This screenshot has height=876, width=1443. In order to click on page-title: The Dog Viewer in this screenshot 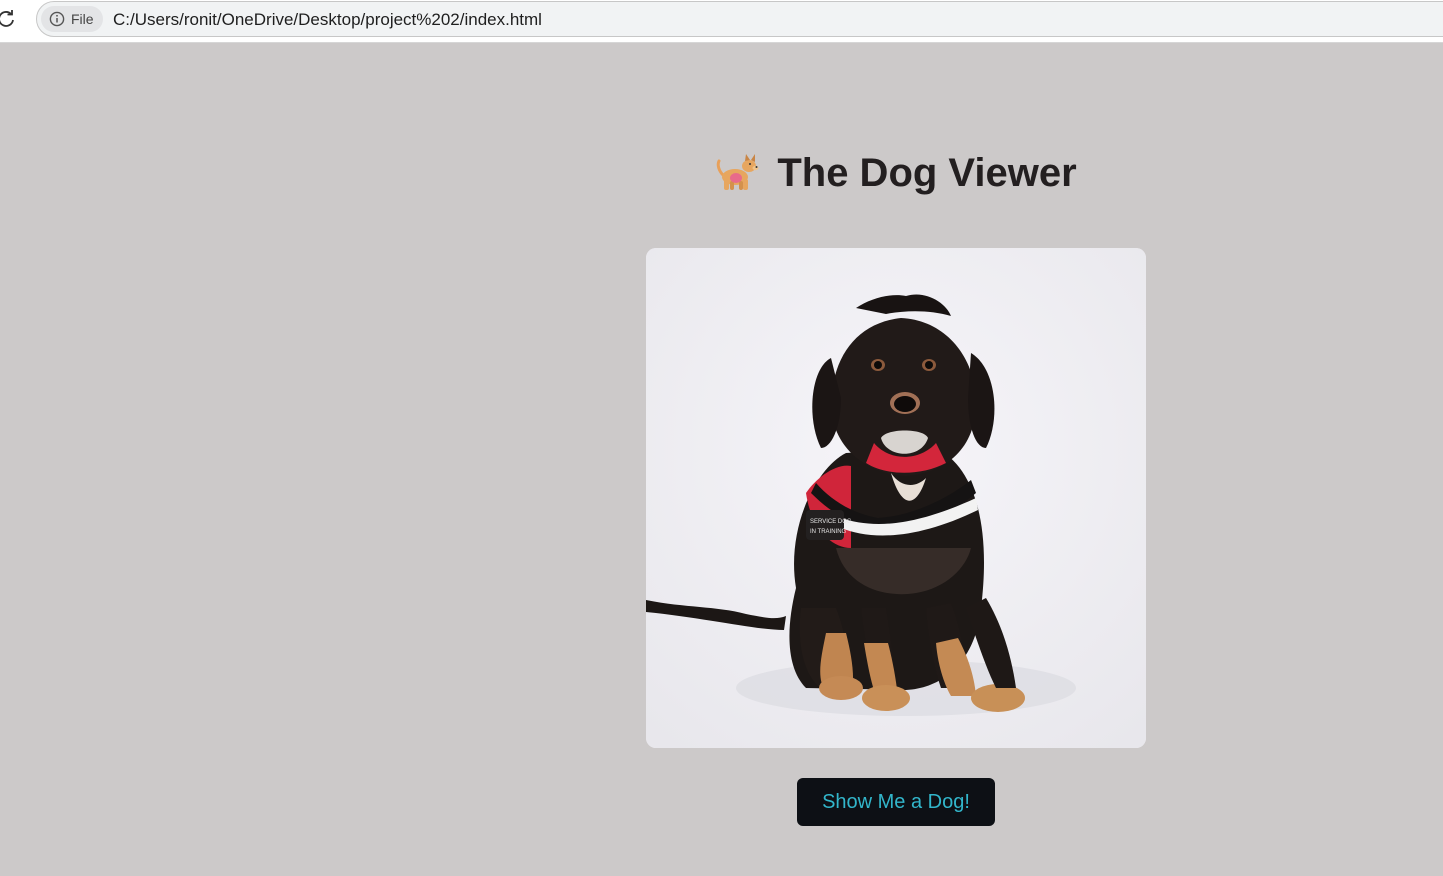, I will do `click(927, 172)`.